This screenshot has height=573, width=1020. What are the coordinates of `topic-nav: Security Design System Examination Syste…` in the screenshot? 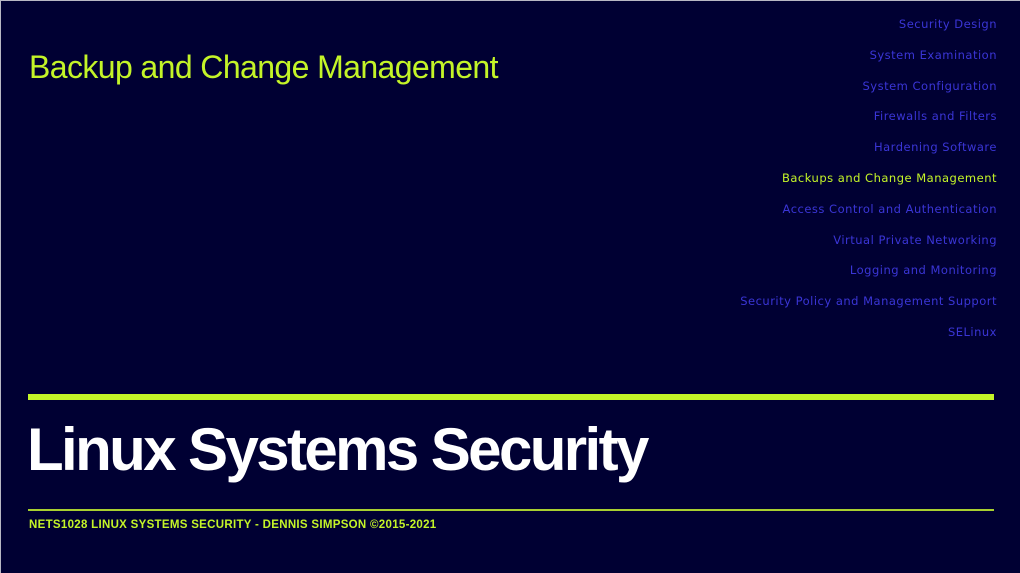 It's located at (868, 178).